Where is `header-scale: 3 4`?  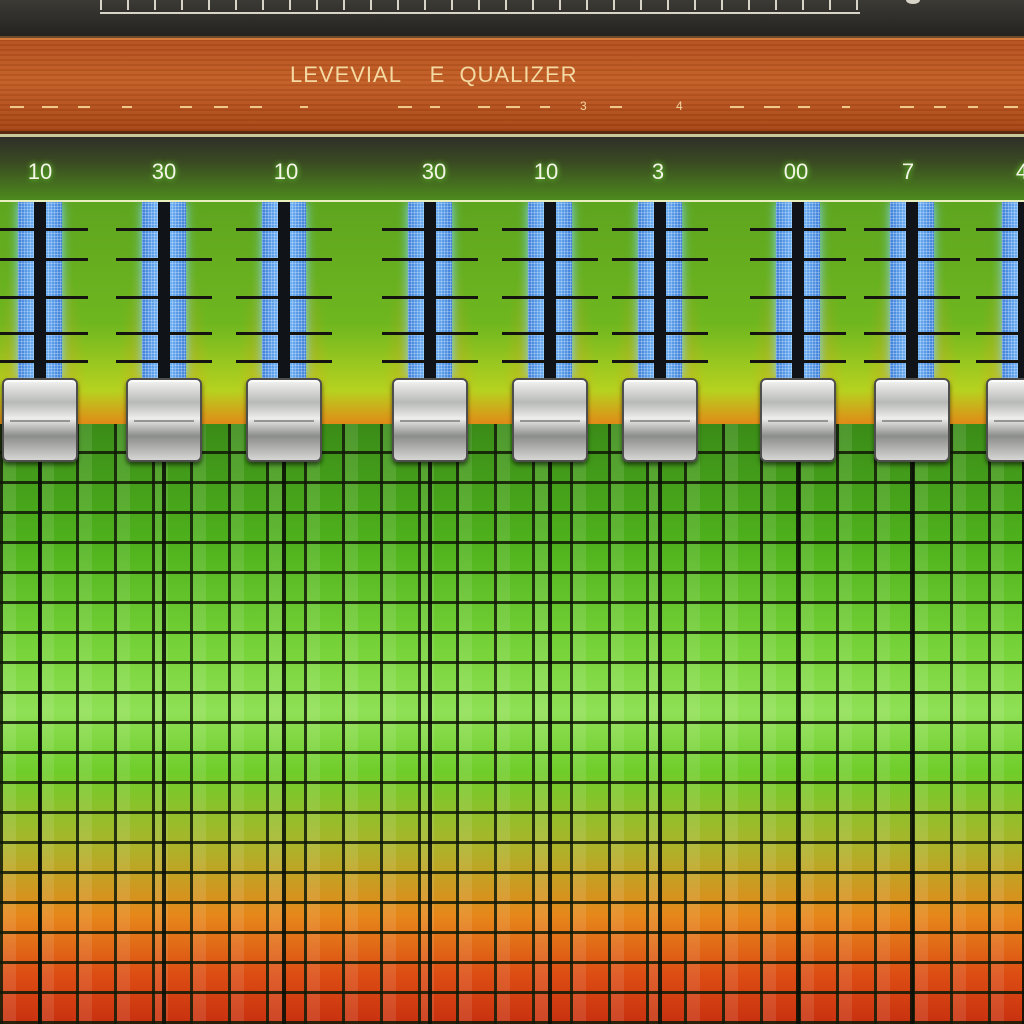
header-scale: 3 4 is located at coordinates (512, 106).